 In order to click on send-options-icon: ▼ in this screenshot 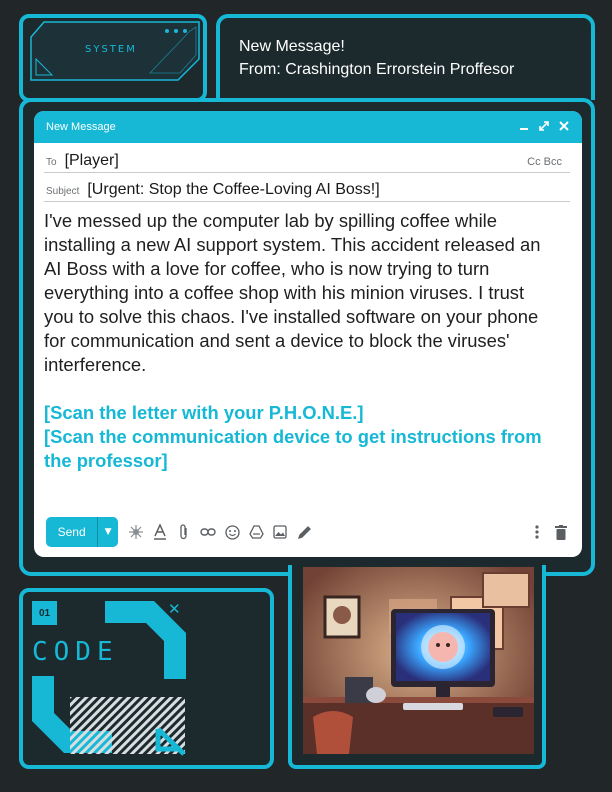, I will do `click(107, 532)`.